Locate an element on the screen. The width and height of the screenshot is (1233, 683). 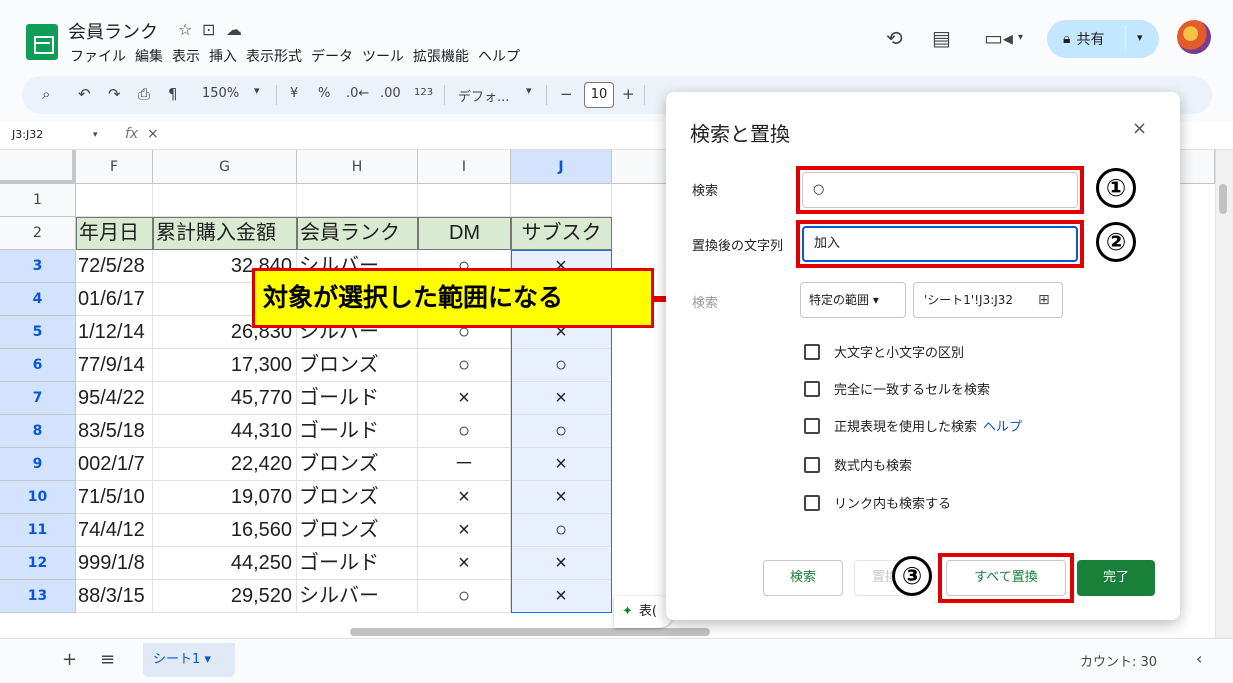
menu-extensions: 拡張機能 is located at coordinates (441, 56).